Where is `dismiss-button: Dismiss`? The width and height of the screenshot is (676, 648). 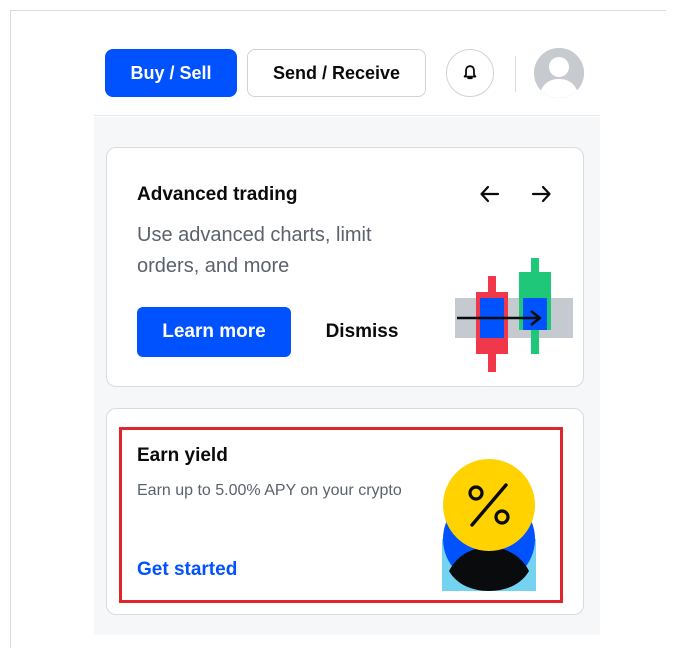
dismiss-button: Dismiss is located at coordinates (362, 332).